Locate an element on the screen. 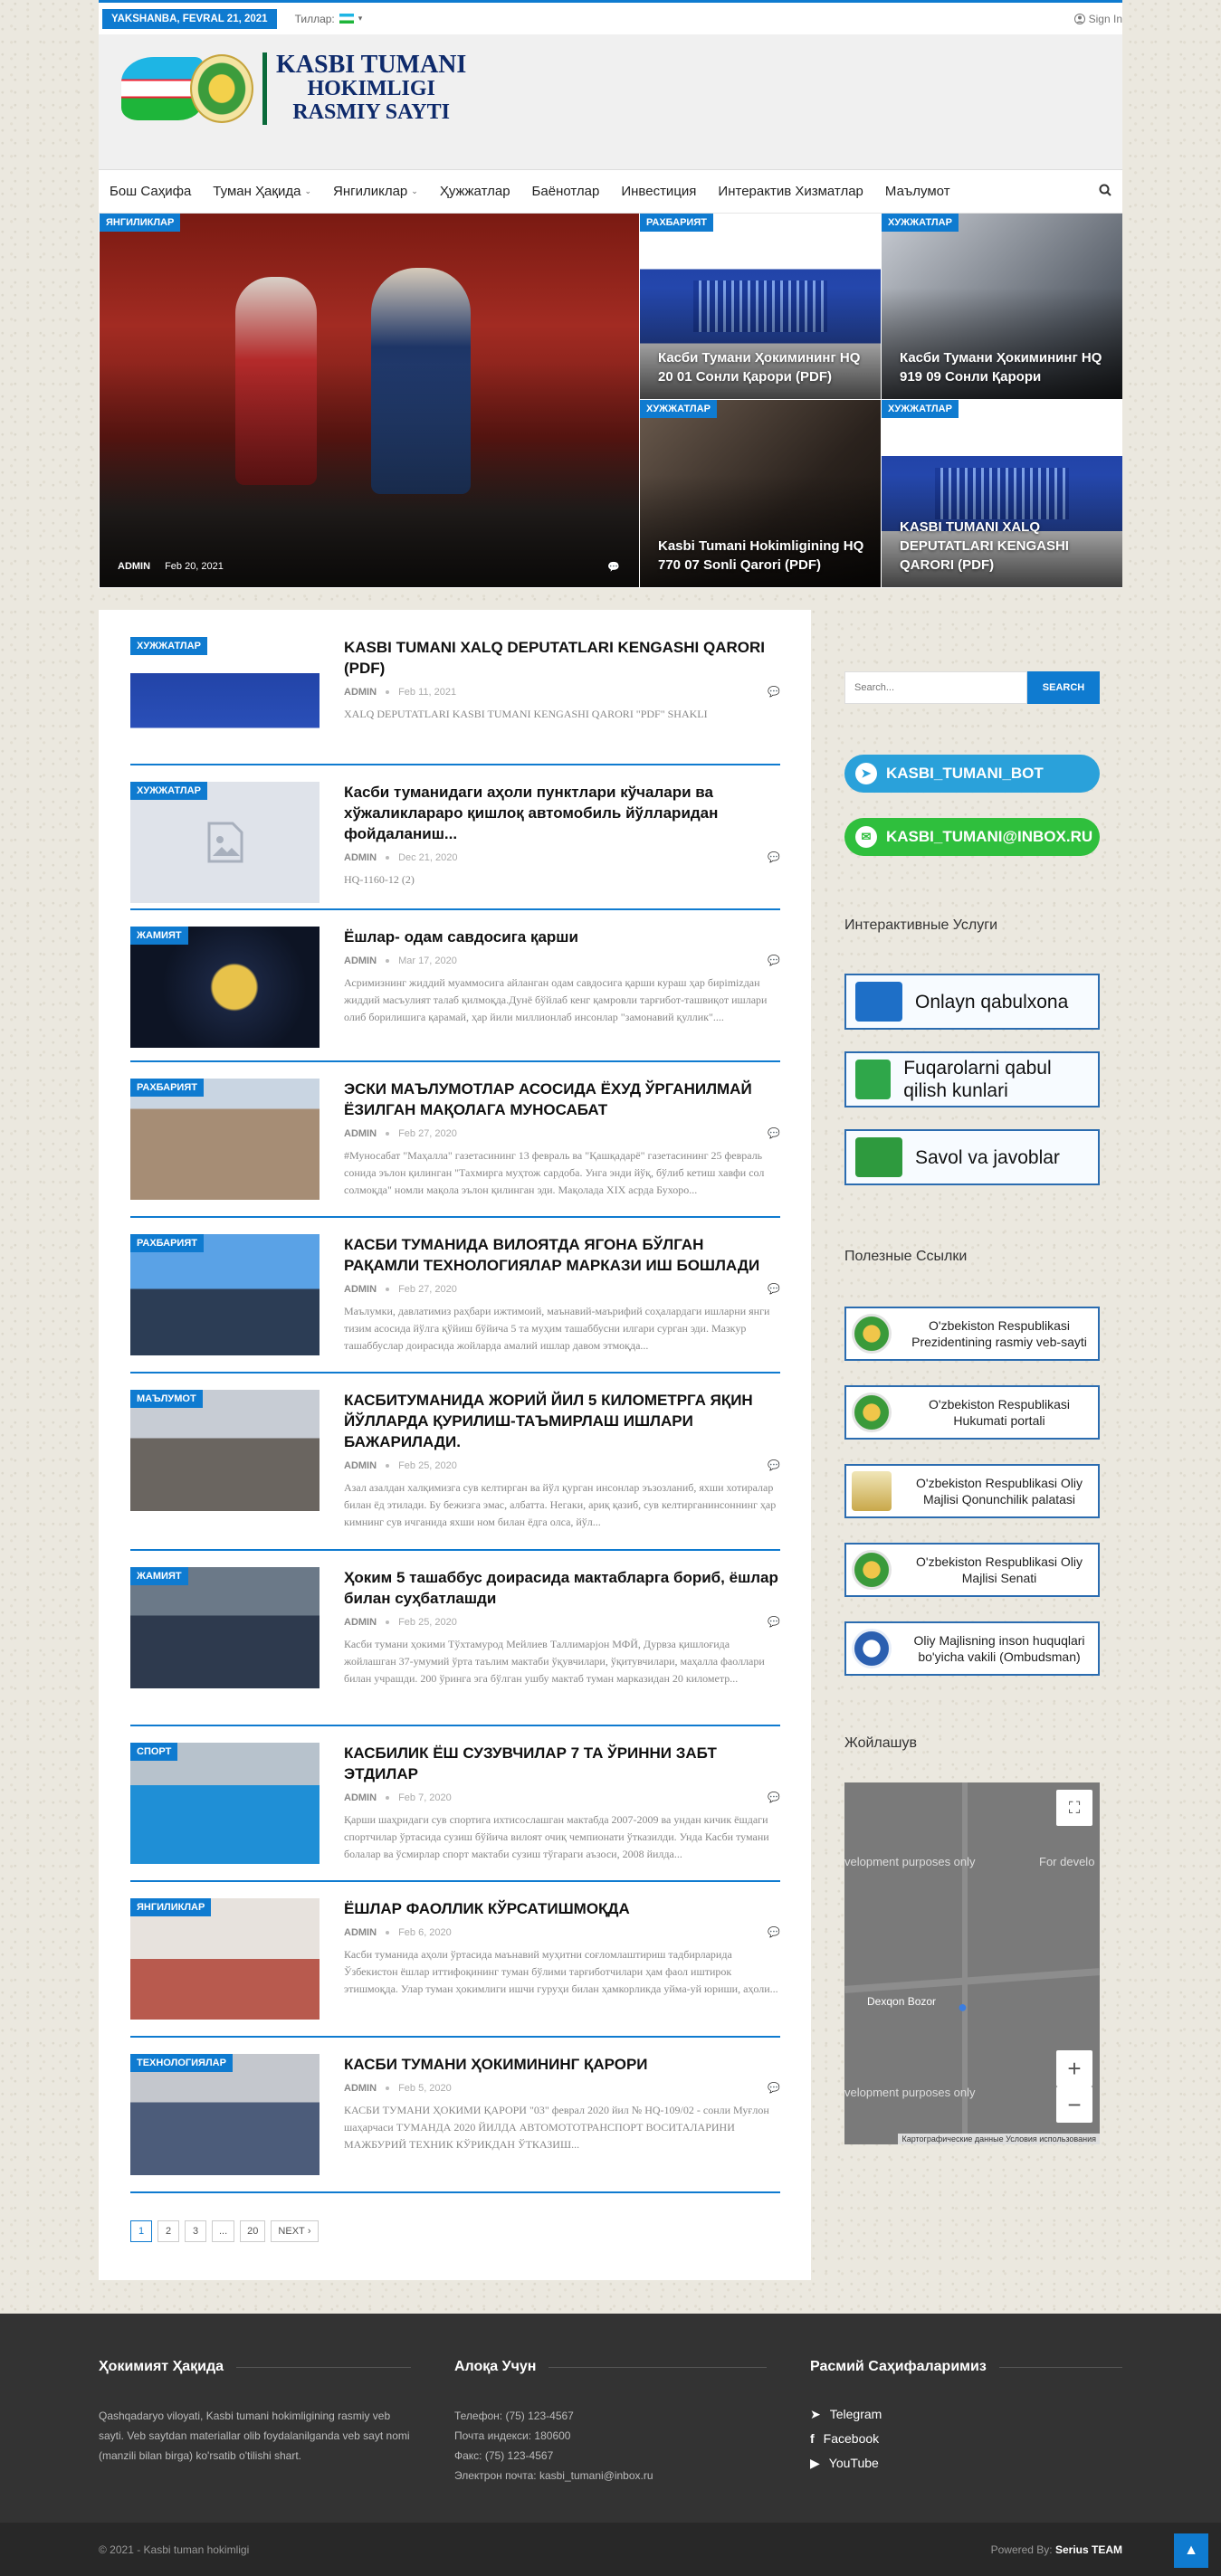  reception-days-button: Fuqarolarni qabul qilish kunlari is located at coordinates (972, 1079).